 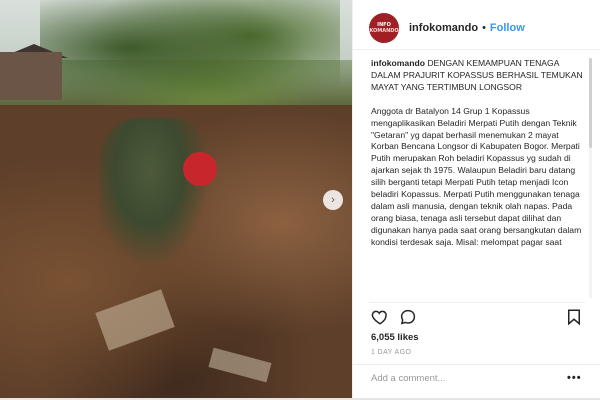 I want to click on image-house, so click(x=31, y=76).